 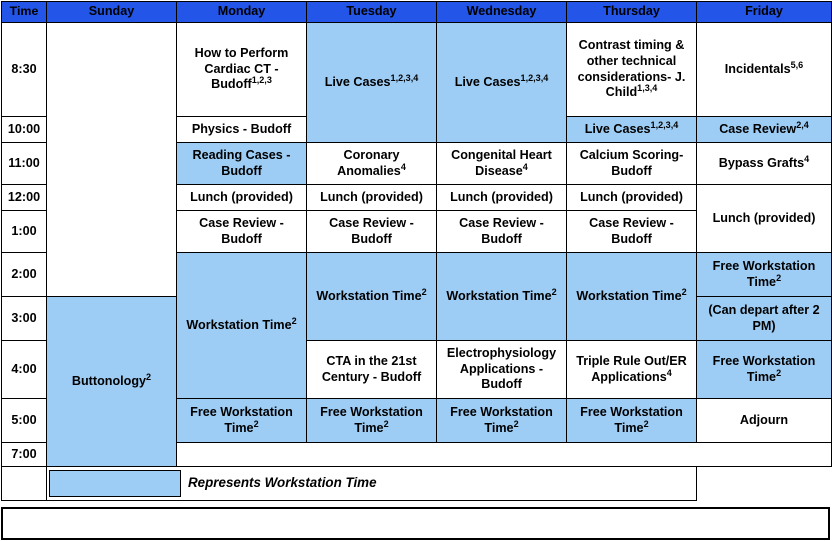 I want to click on legend-label: Represents Workstation Time, so click(x=282, y=483).